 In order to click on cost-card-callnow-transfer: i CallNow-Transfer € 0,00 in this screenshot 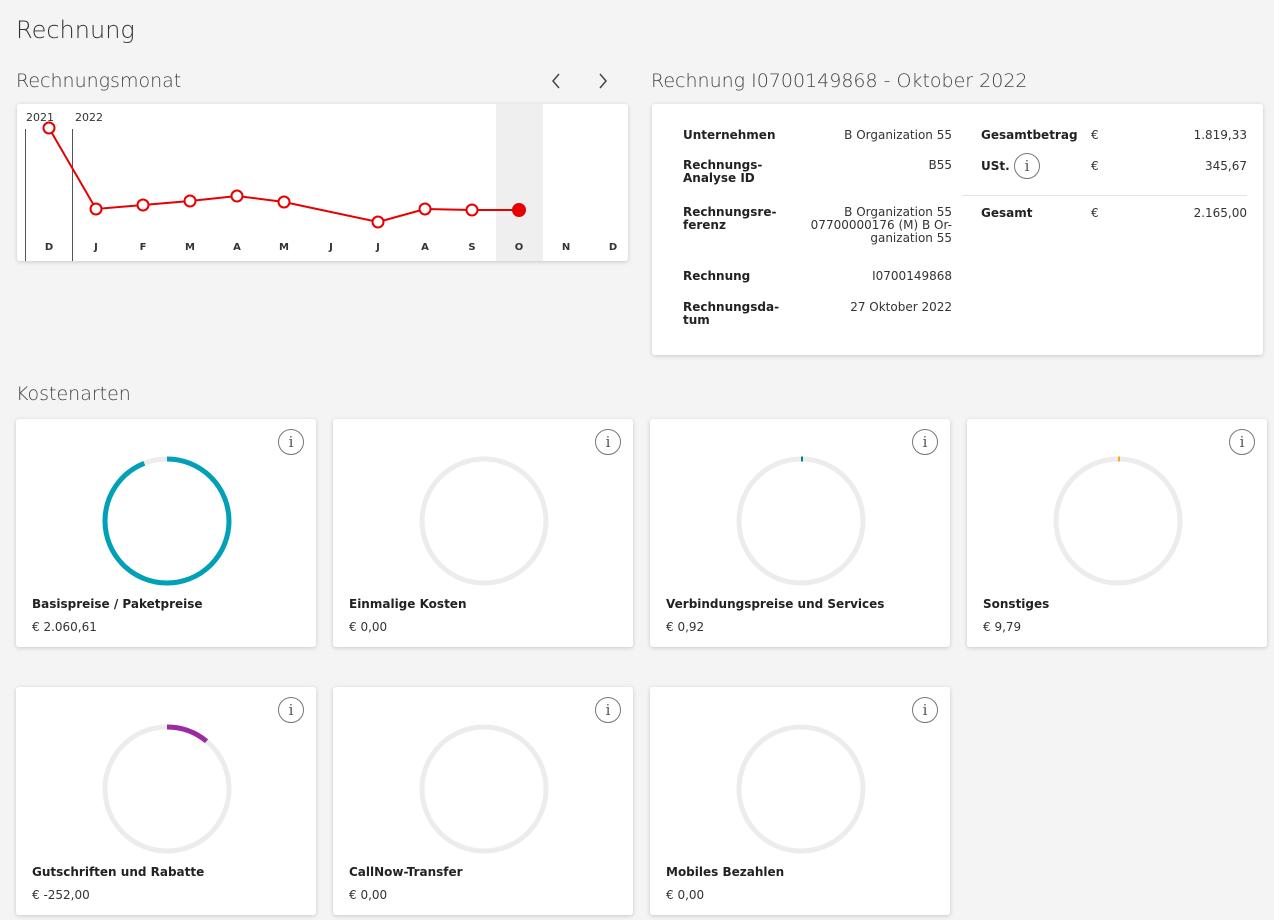, I will do `click(483, 801)`.